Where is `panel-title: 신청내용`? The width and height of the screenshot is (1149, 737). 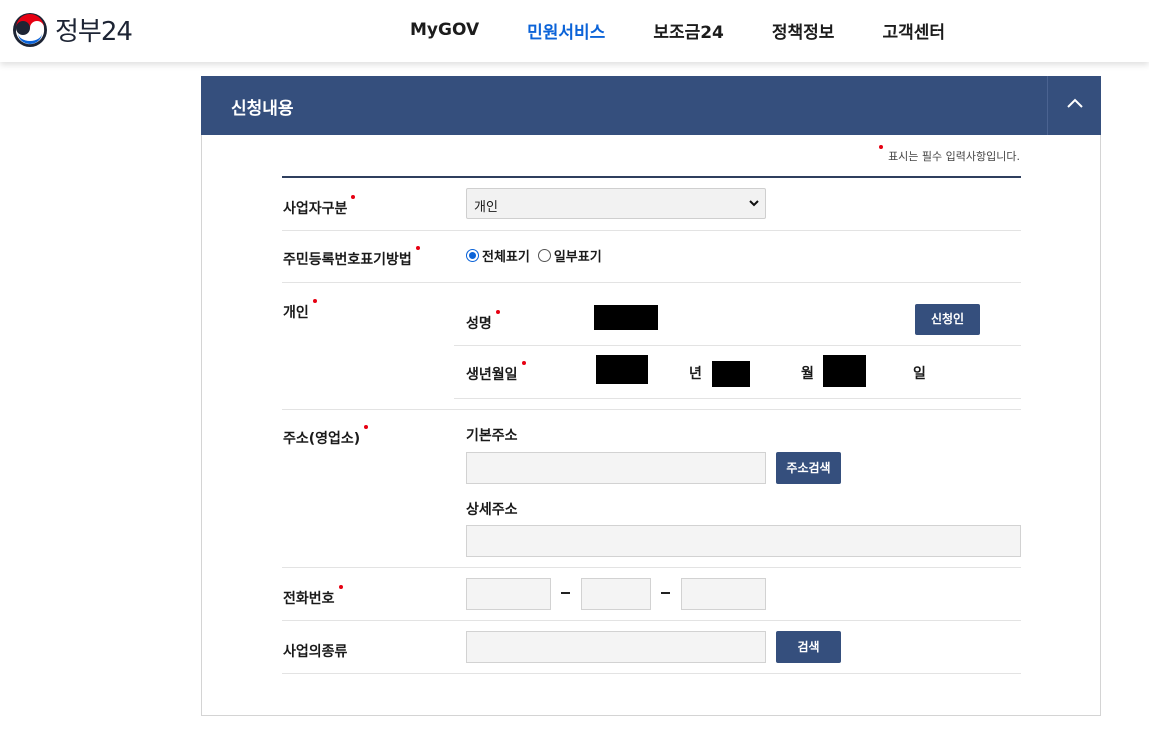
panel-title: 신청내용 is located at coordinates (262, 109).